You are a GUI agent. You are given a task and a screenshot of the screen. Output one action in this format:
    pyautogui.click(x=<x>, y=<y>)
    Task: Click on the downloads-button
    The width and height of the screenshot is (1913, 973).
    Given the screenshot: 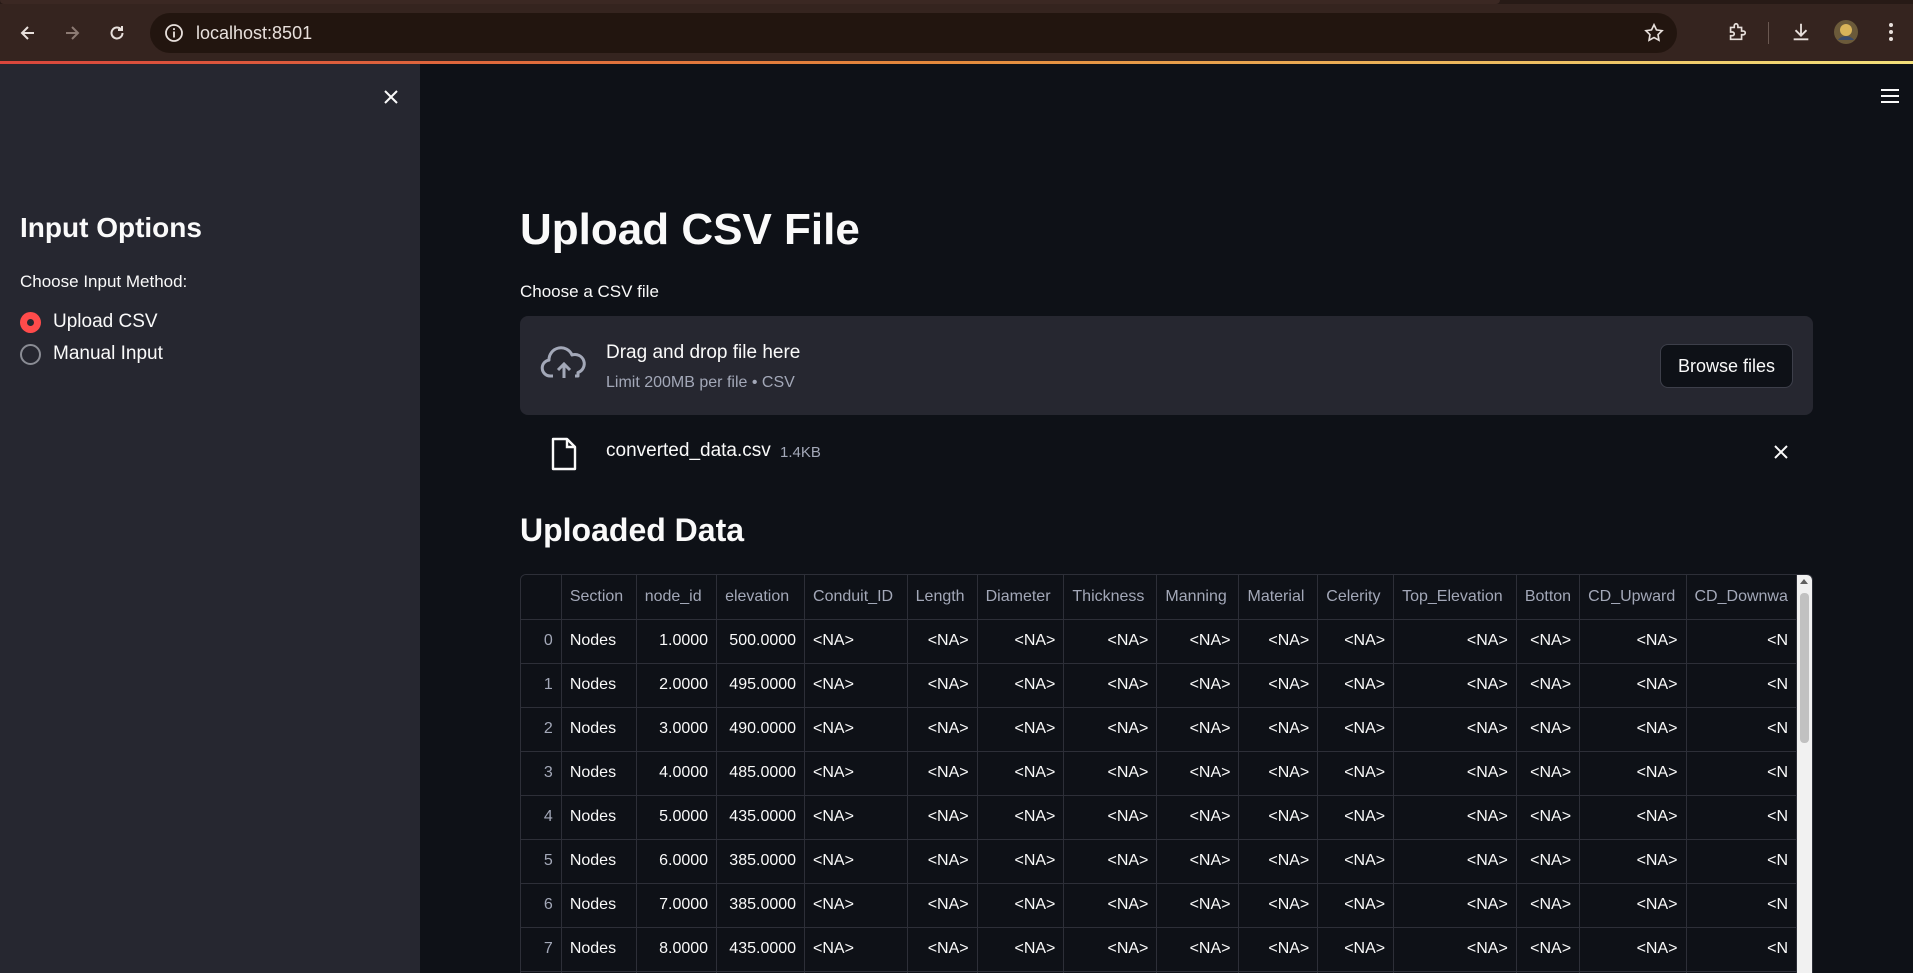 What is the action you would take?
    pyautogui.click(x=1801, y=32)
    